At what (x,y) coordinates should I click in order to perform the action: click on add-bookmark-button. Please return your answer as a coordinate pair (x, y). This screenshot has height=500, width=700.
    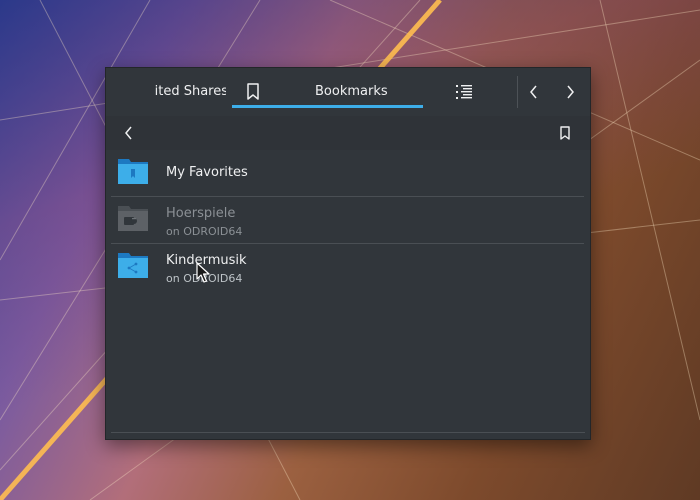
    Looking at the image, I should click on (565, 133).